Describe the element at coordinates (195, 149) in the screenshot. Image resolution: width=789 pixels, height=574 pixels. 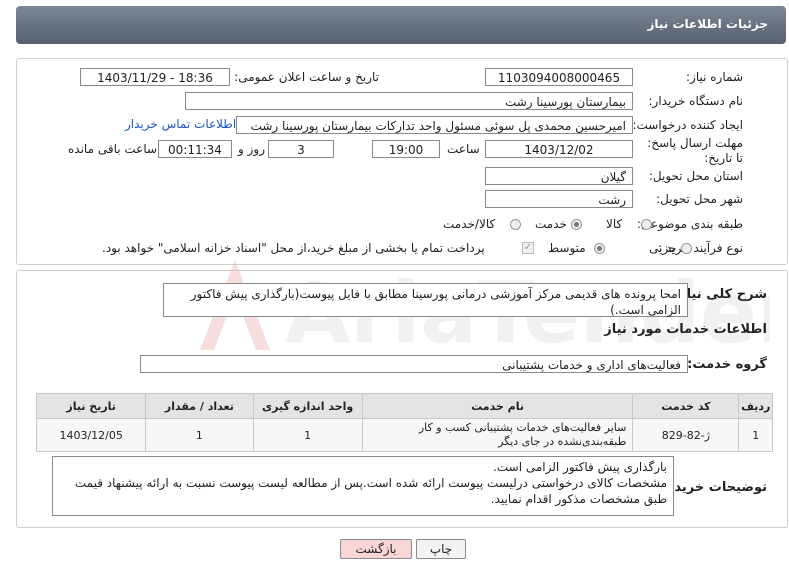
I see `remaining-time-field: 00:11:34` at that location.